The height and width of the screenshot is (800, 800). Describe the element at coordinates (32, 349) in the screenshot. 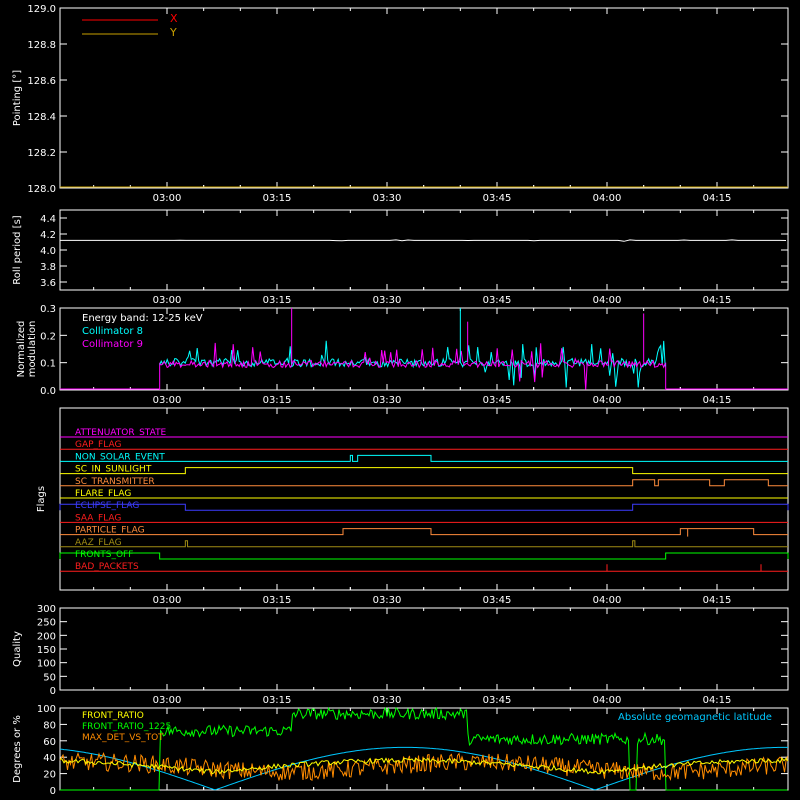

I see `y-axis-label-line: modulation` at that location.